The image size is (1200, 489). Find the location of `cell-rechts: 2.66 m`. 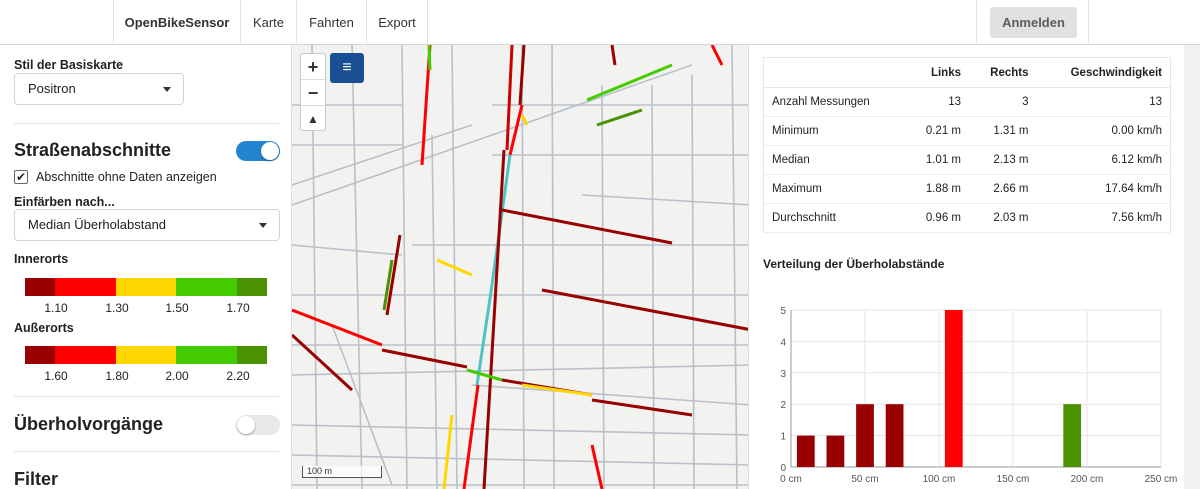

cell-rechts: 2.66 m is located at coordinates (1003, 189).